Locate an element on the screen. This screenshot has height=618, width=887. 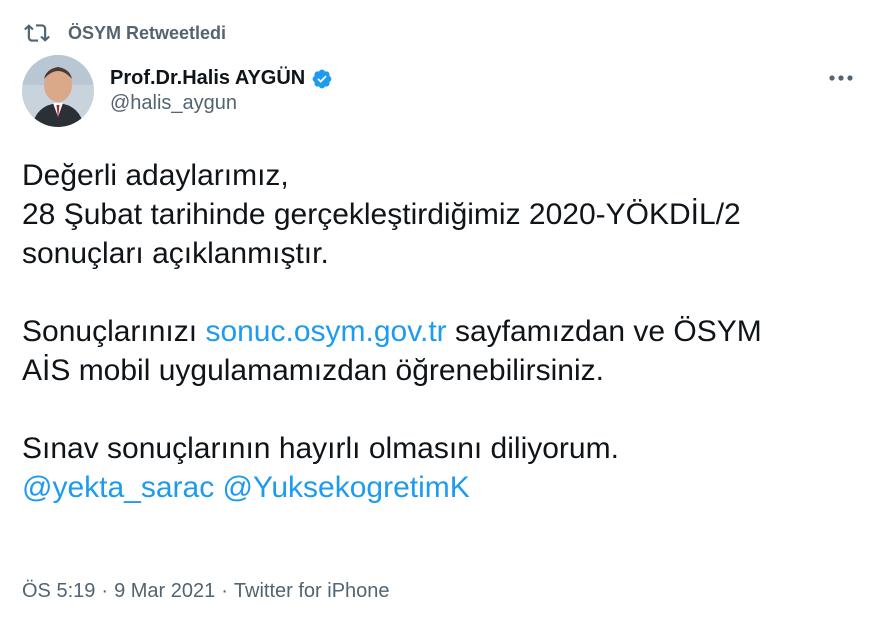
tweet-line: @yekta_sarac @YuksekogretimK is located at coordinates (442, 487).